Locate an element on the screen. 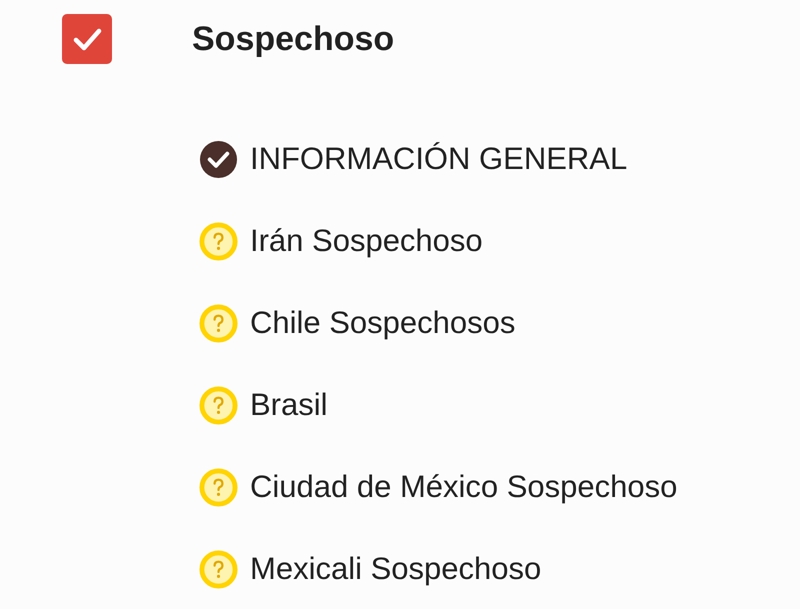 Image resolution: width=800 pixels, height=609 pixels. list-item: Chile Sospechosos is located at coordinates (383, 323).